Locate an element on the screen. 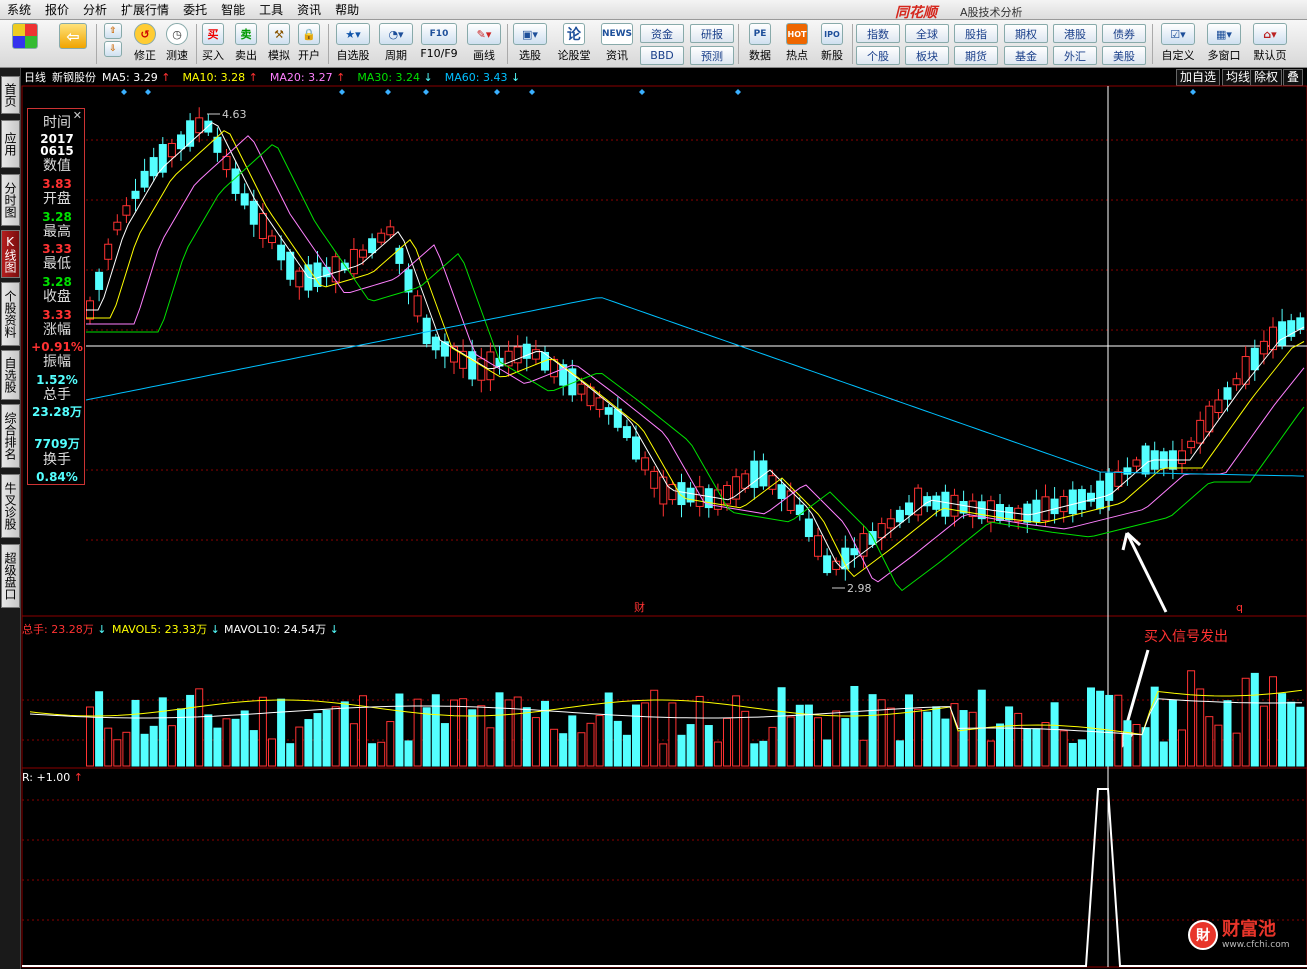 This screenshot has width=1307, height=969. high-label: 4.63 is located at coordinates (234, 114).